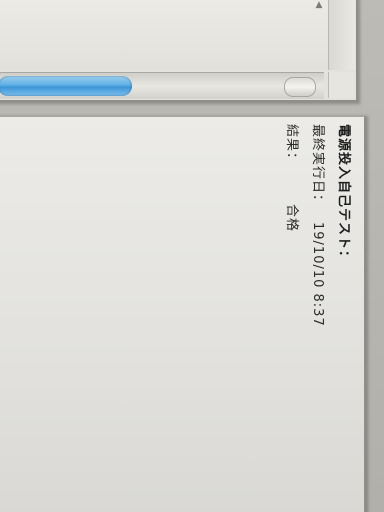 The image size is (384, 512). I want to click on last-run-row: 最終実行日： 19/10/10 8:37, so click(319, 225).